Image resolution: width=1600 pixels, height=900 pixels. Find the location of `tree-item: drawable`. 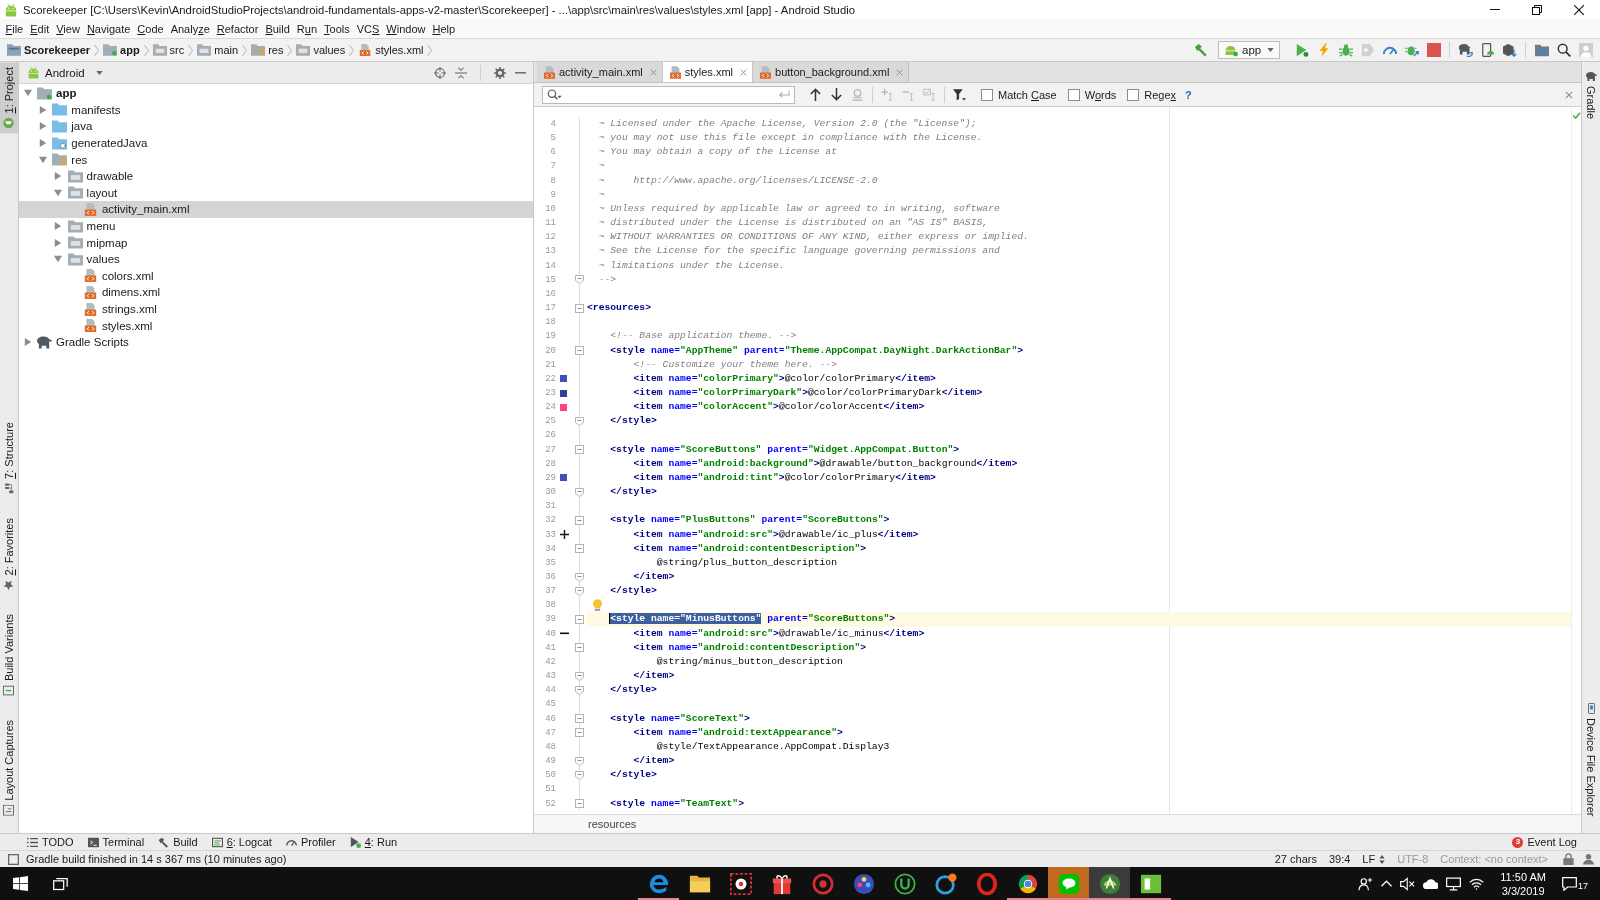

tree-item: drawable is located at coordinates (276, 176).